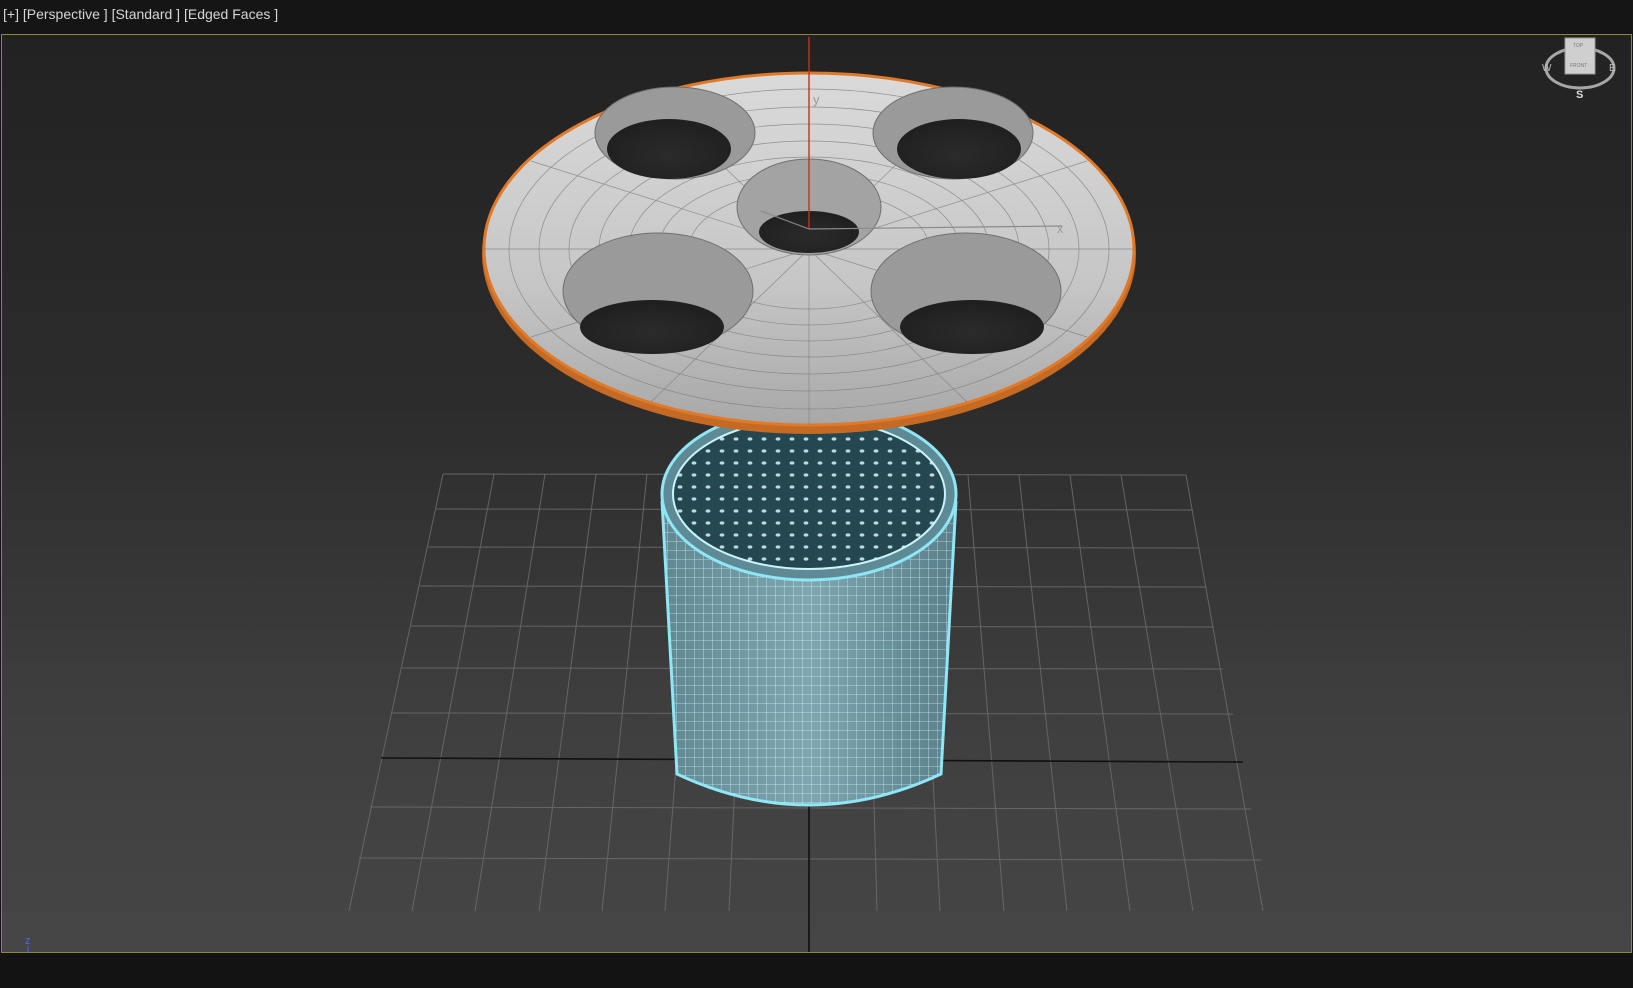 The width and height of the screenshot is (1633, 988). Describe the element at coordinates (11, 14) in the screenshot. I see `viewport-plus-menu: [+]` at that location.